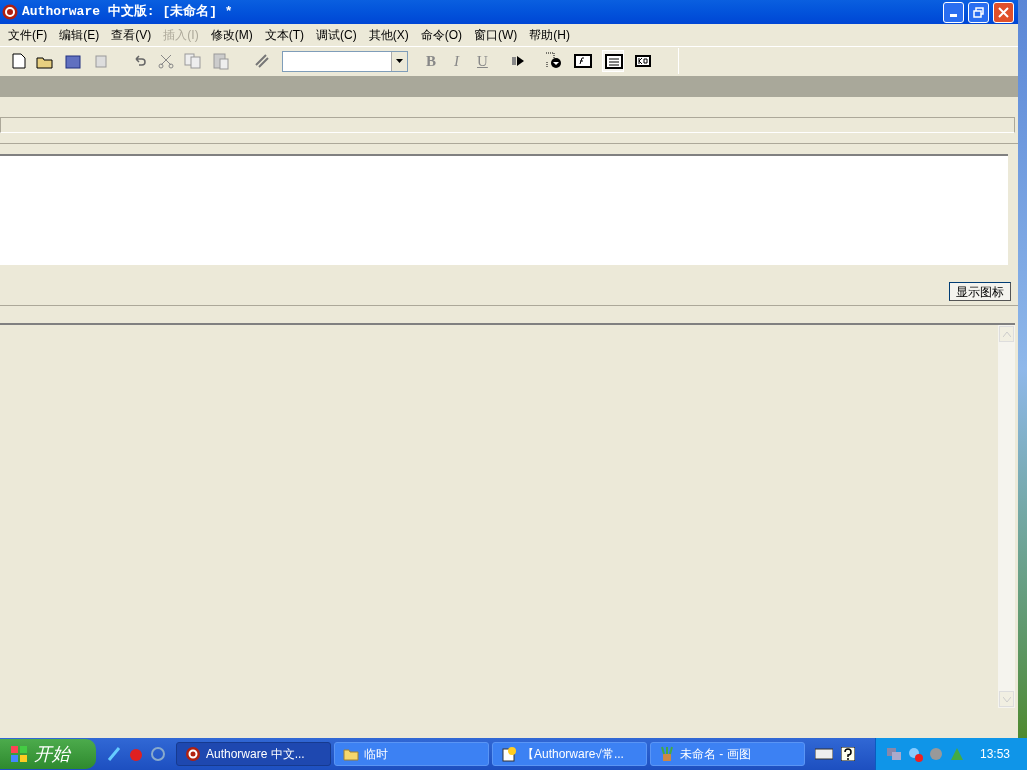  I want to click on new-file-icon, so click(19, 61).